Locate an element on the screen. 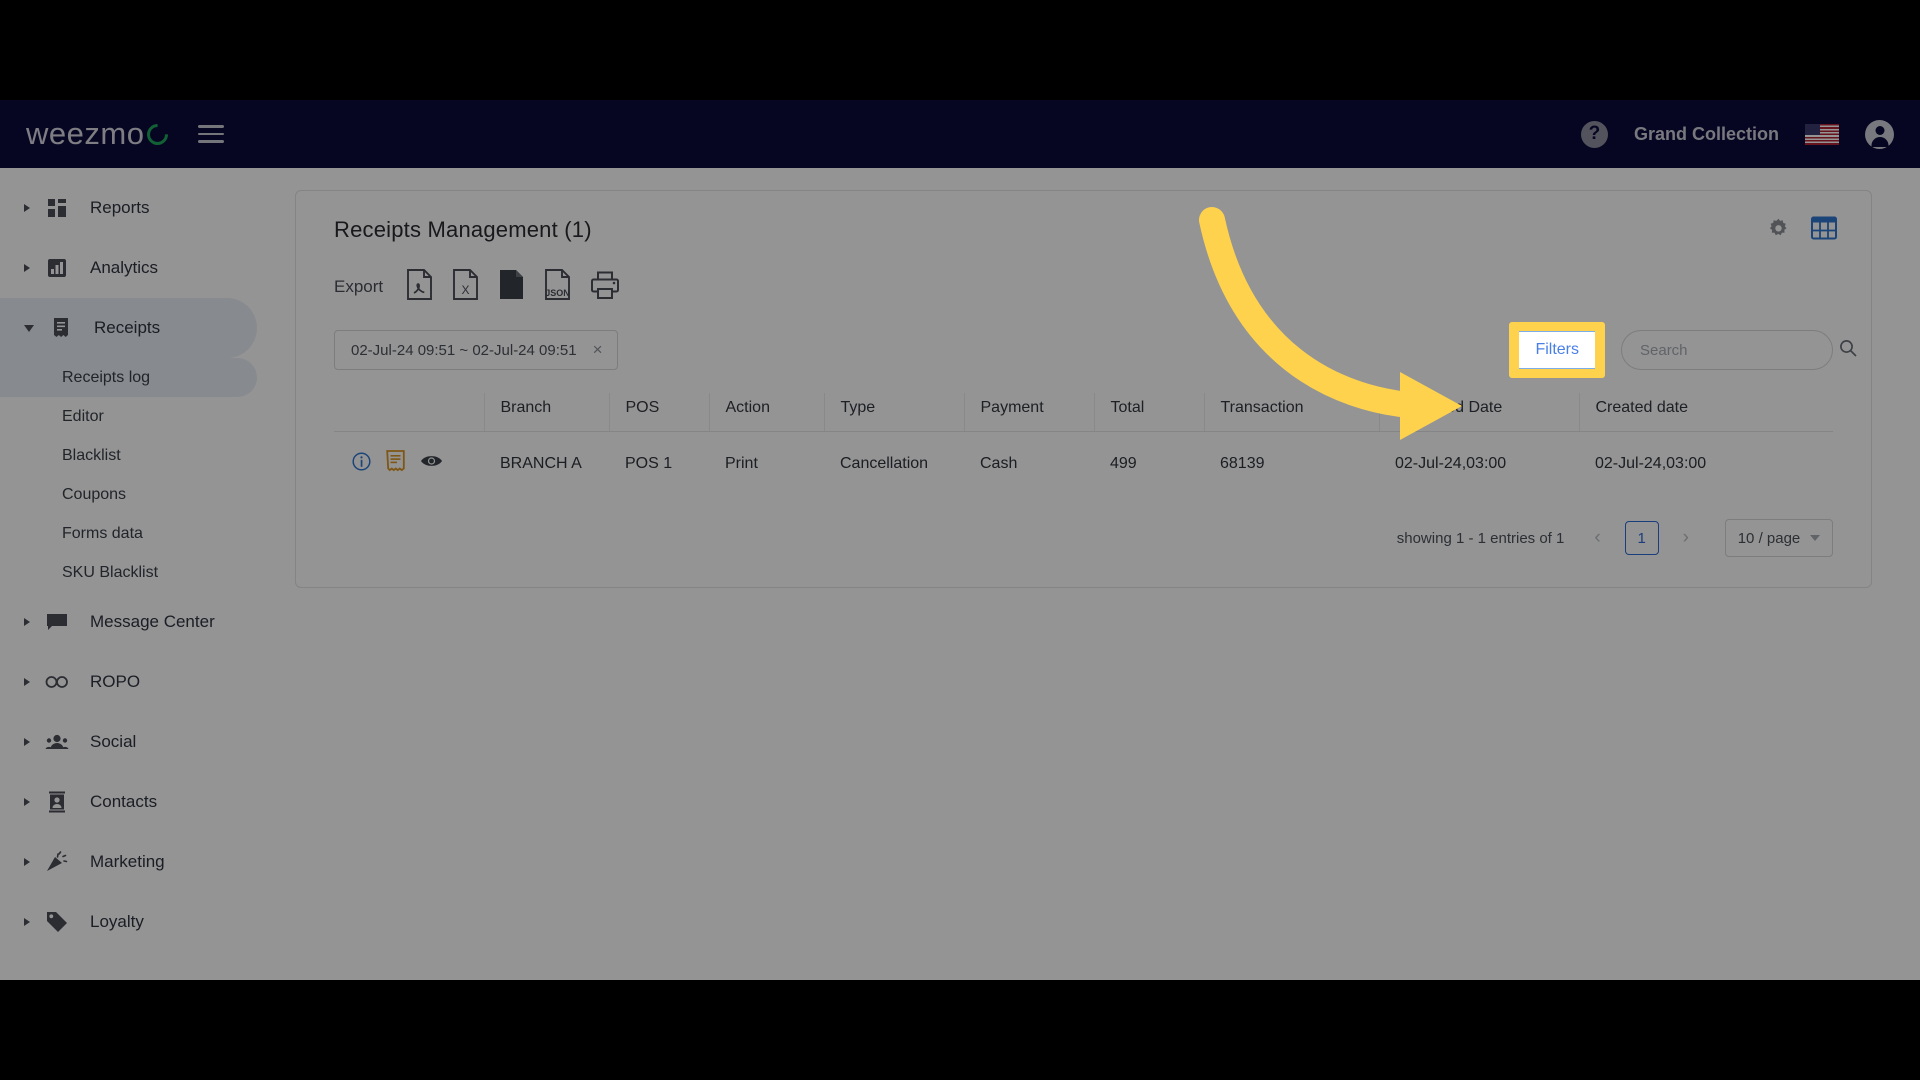  sidebar-item-ropo: ROPO is located at coordinates (137, 682).